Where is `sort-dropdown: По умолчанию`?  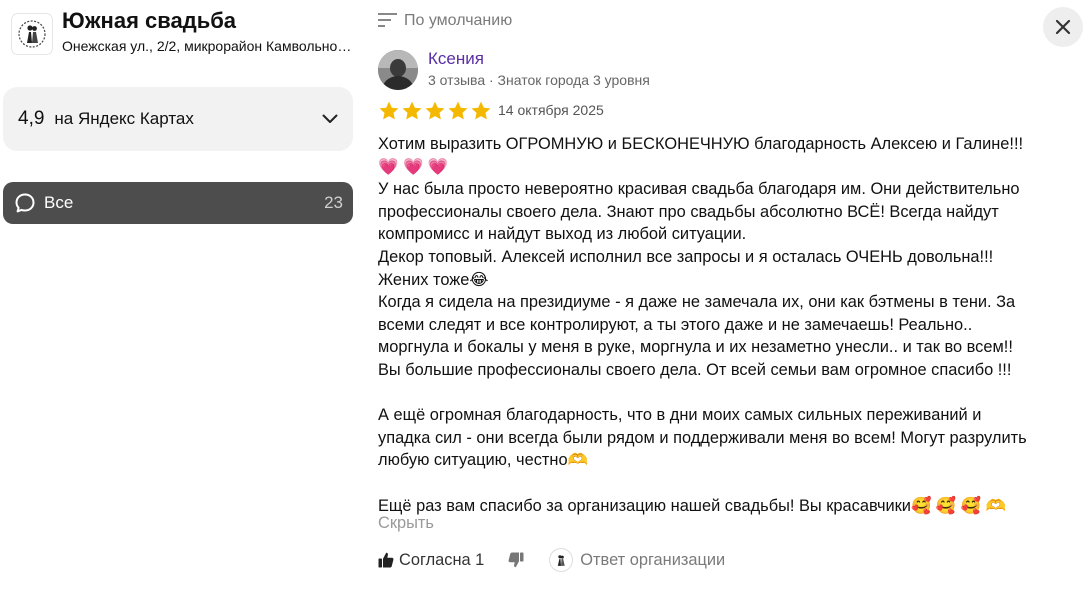 sort-dropdown: По умолчанию is located at coordinates (445, 21).